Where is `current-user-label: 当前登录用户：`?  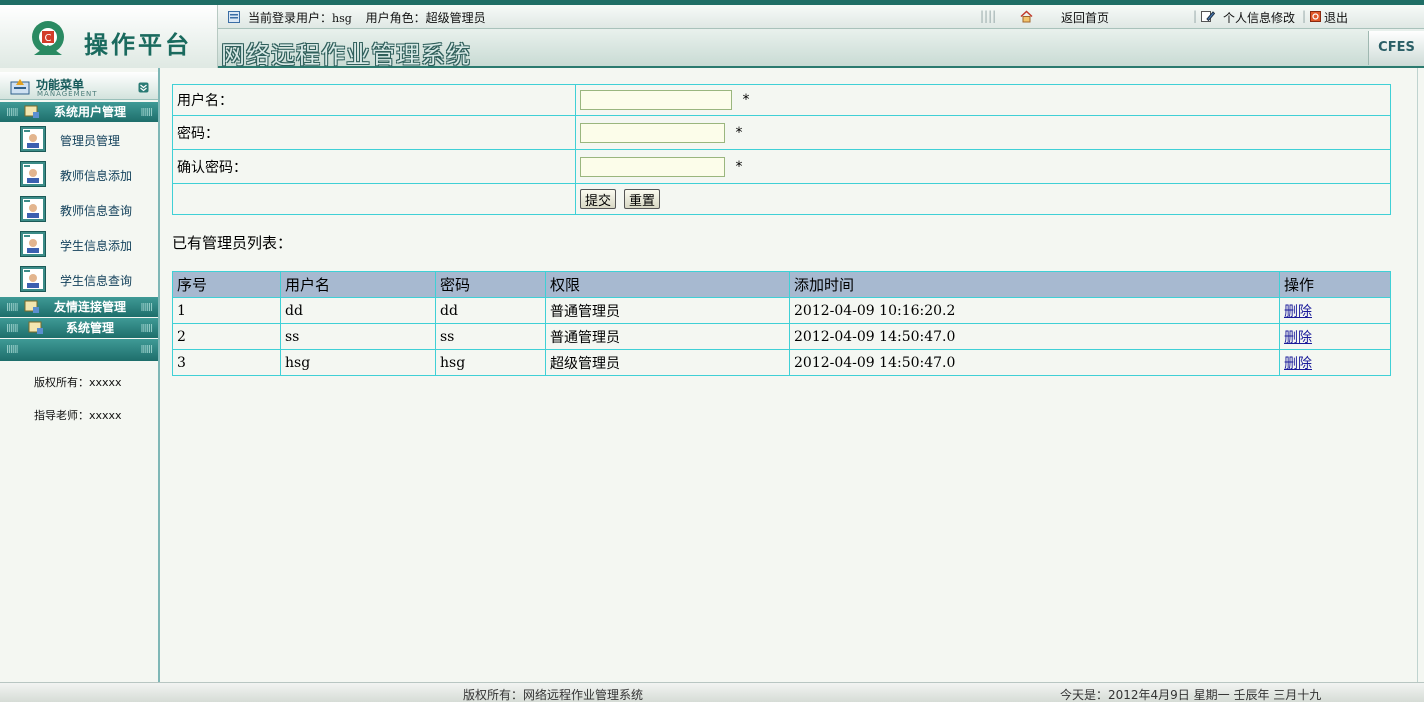 current-user-label: 当前登录用户： is located at coordinates (290, 18).